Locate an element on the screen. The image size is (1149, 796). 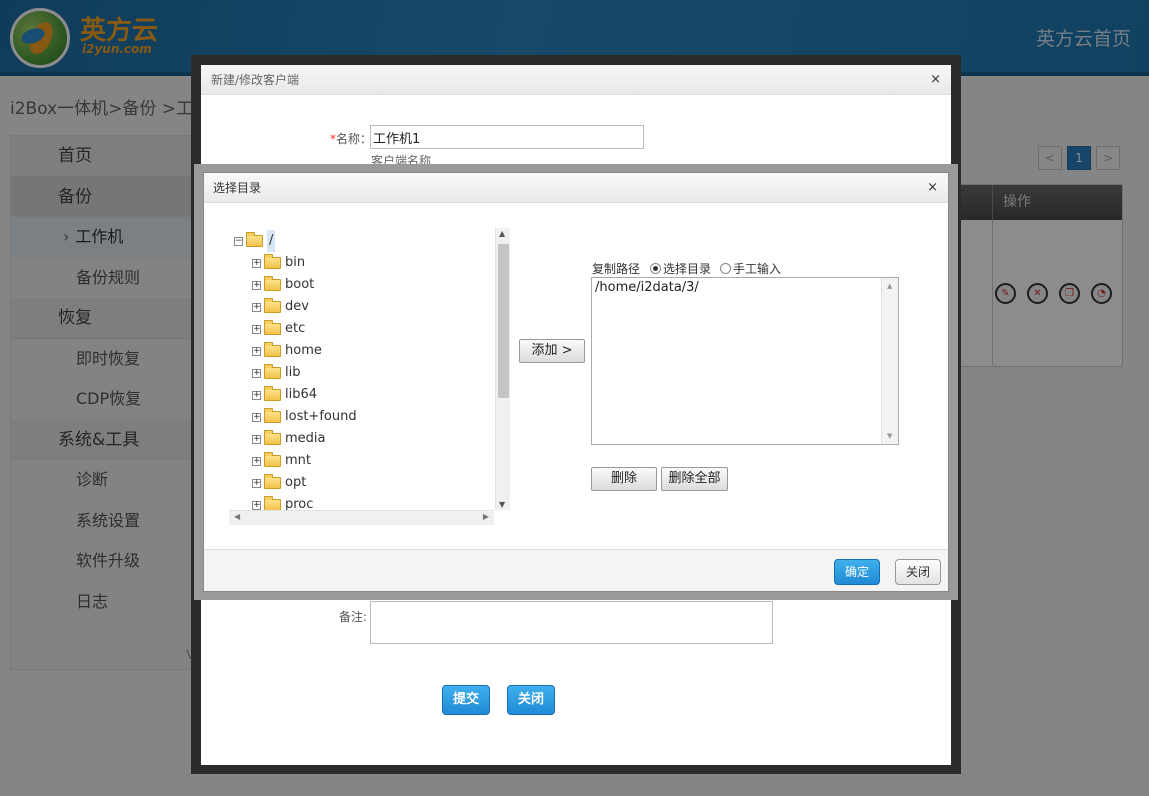
tree-node-media: + media is located at coordinates (289, 439).